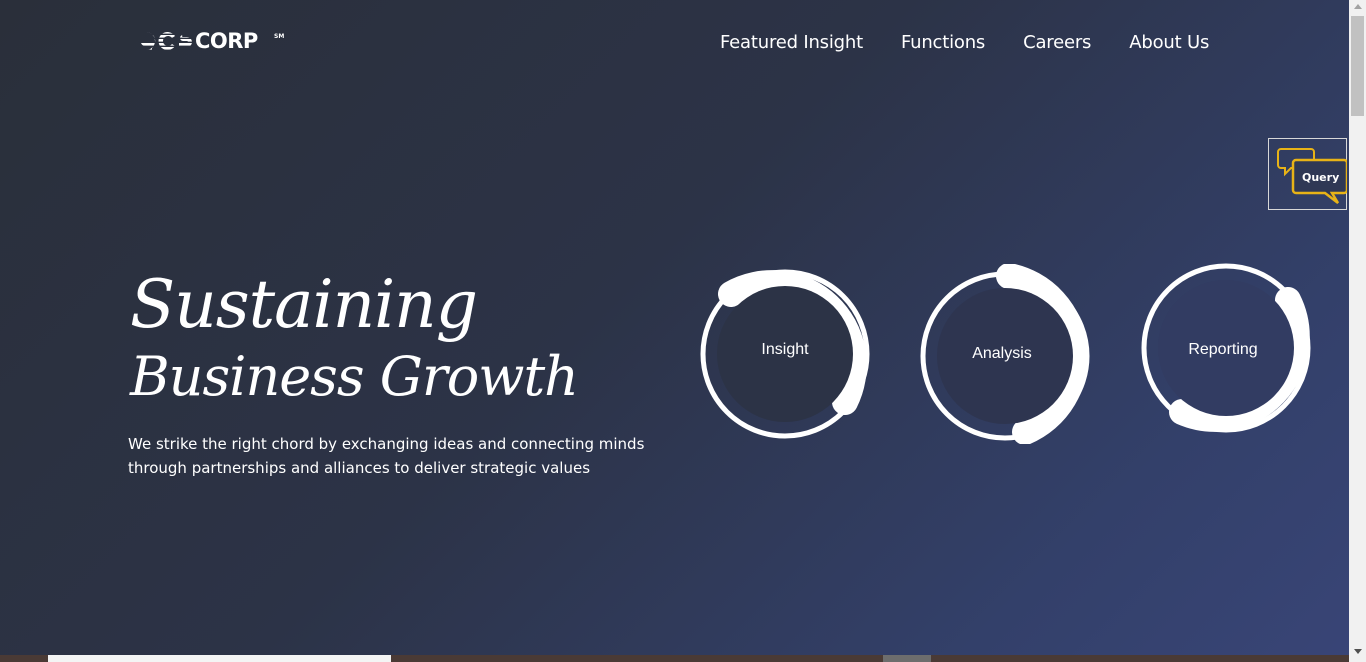 Image resolution: width=1366 pixels, height=662 pixels. I want to click on nav-functions: Functions, so click(943, 43).